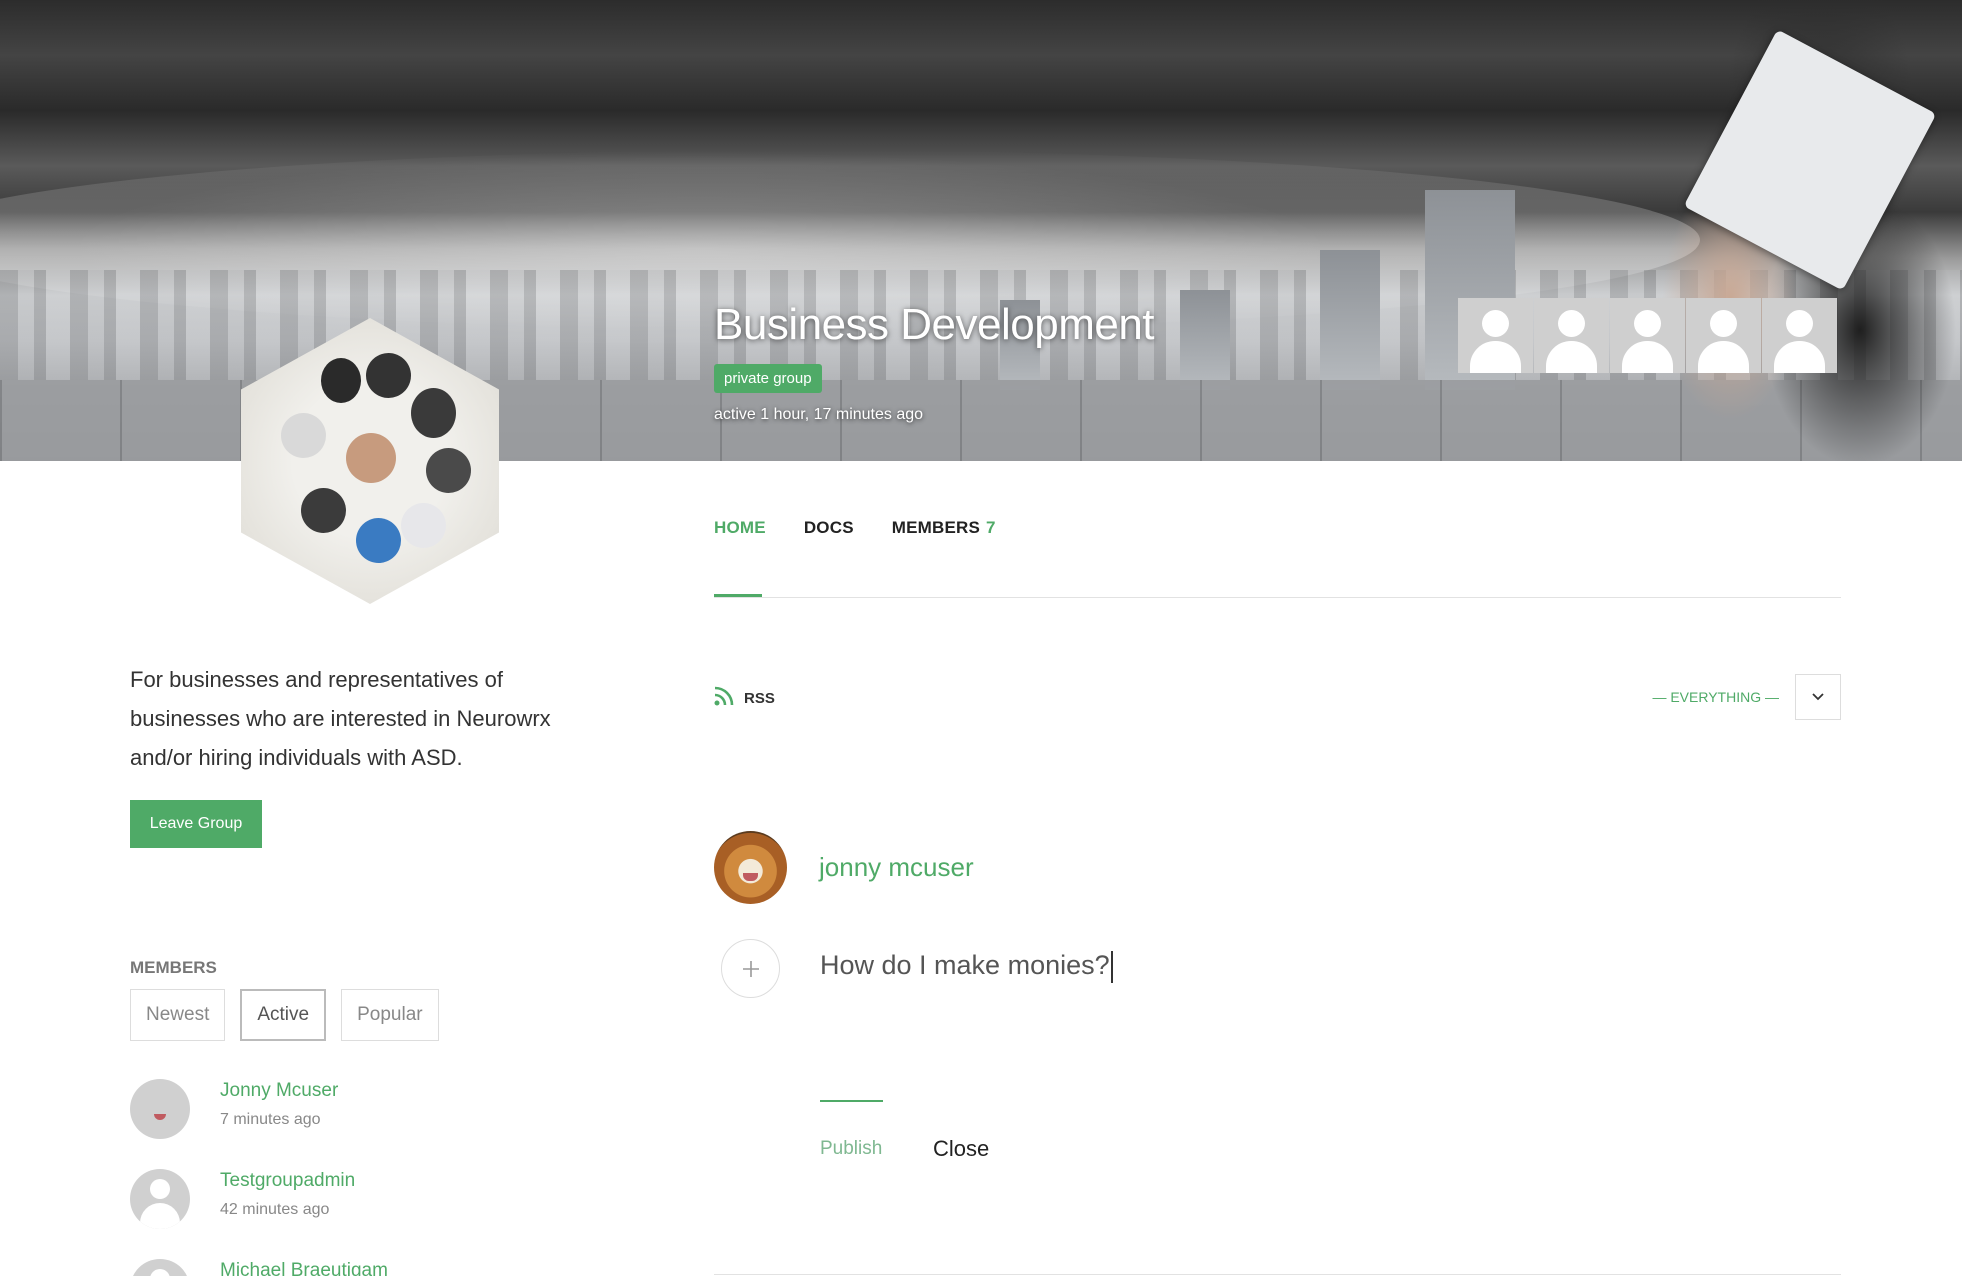 This screenshot has width=1962, height=1276. I want to click on nav-divider, so click(1277, 597).